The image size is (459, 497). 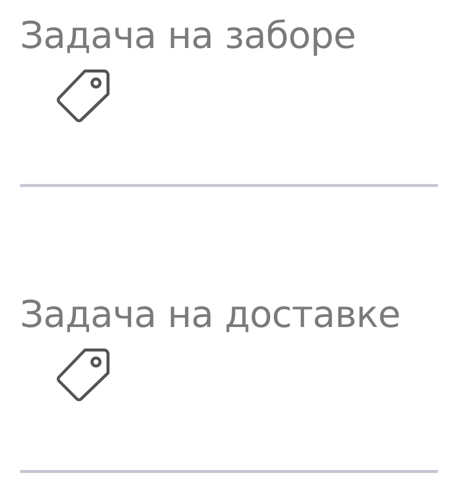 I want to click on task-title: Задача на заборе, so click(x=188, y=36).